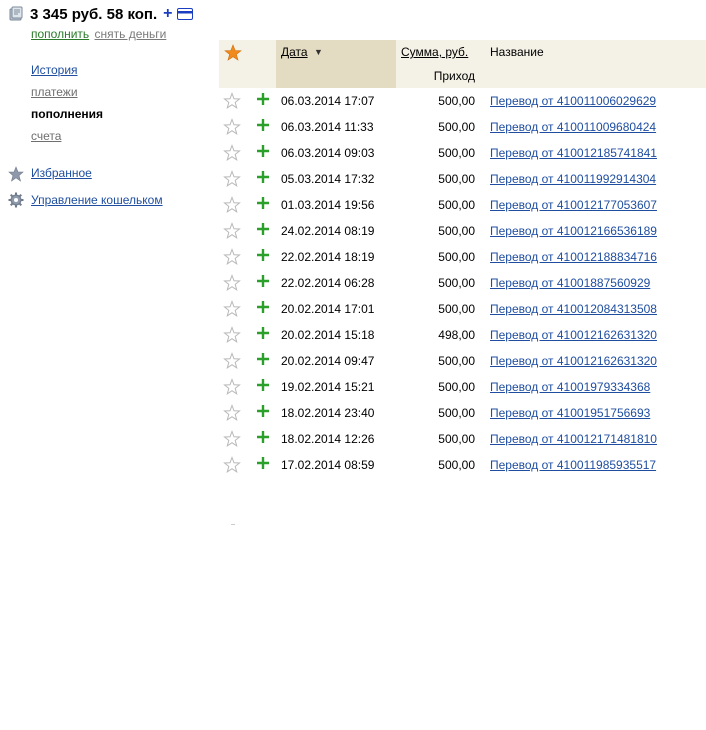 This screenshot has width=706, height=730. Describe the element at coordinates (573, 101) in the screenshot. I see `row-name-link: Перевод от 410011006029629` at that location.